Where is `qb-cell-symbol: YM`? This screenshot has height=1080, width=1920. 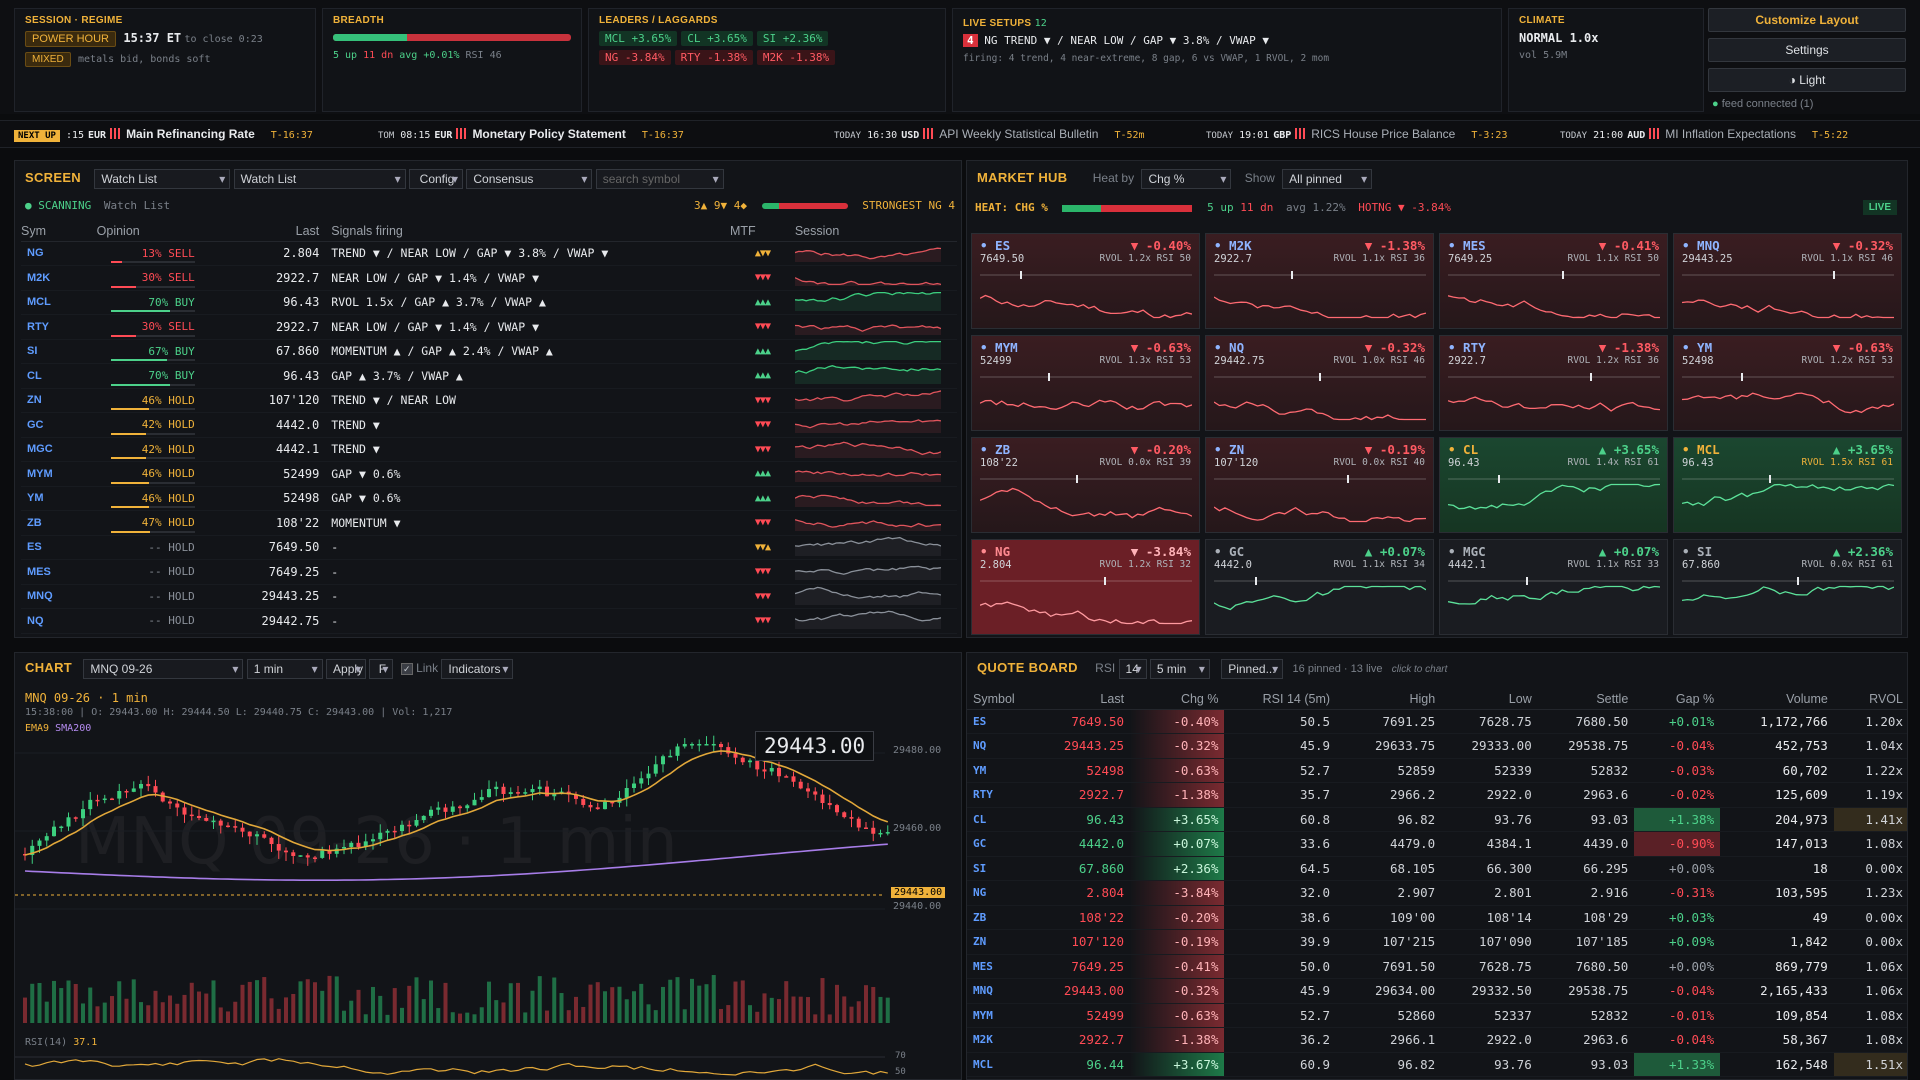
qb-cell-symbol: YM is located at coordinates (1005, 770).